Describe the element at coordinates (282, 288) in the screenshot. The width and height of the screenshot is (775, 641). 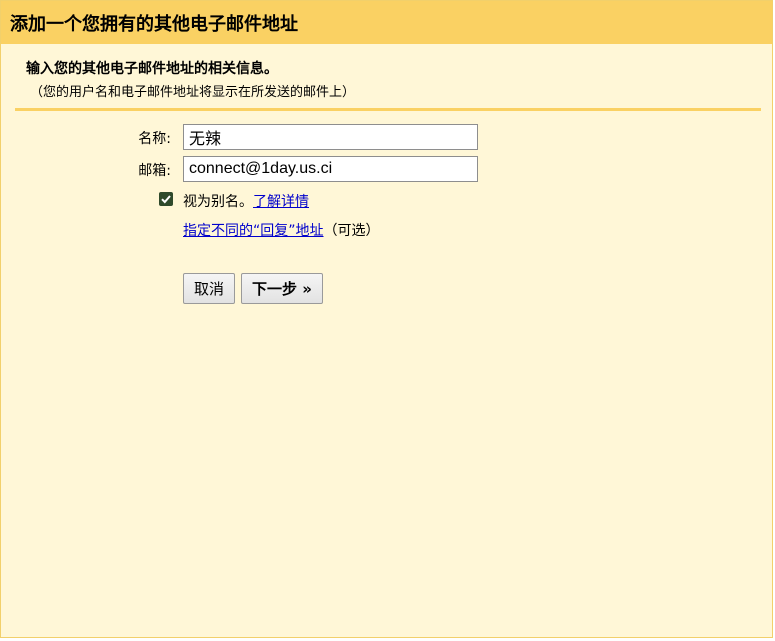
I see `next-step-button: 下一步 »` at that location.